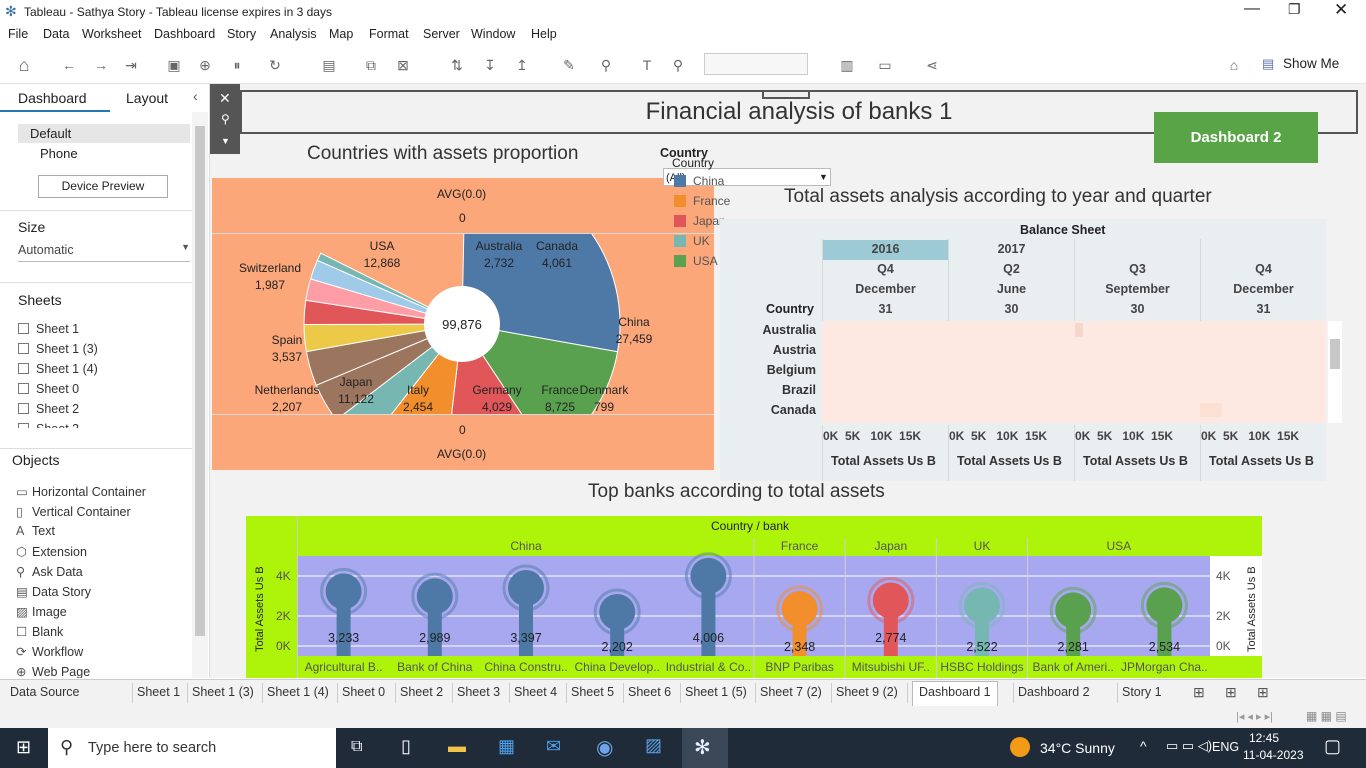  I want to click on object-item: ▭ Horizontal Container, so click(81, 491).